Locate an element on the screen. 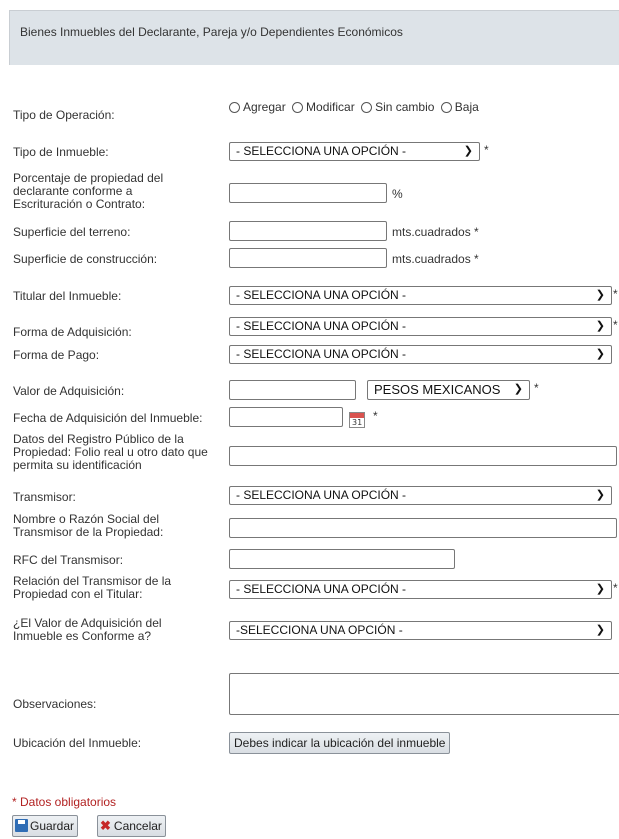 The image size is (619, 839). calendar-icon: 31 is located at coordinates (357, 420).